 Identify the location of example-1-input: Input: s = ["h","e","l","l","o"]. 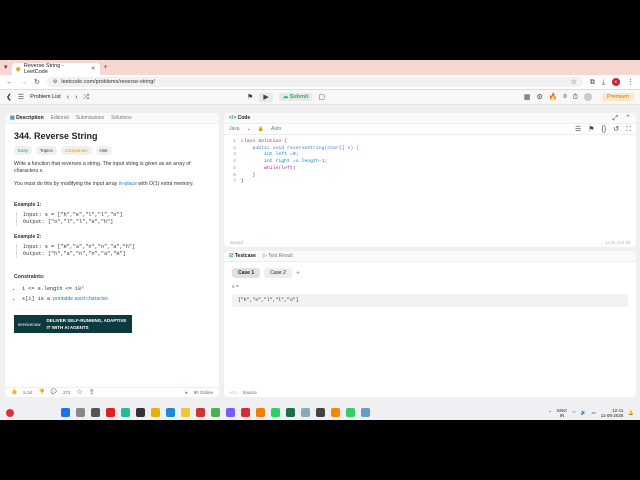
(73, 215).